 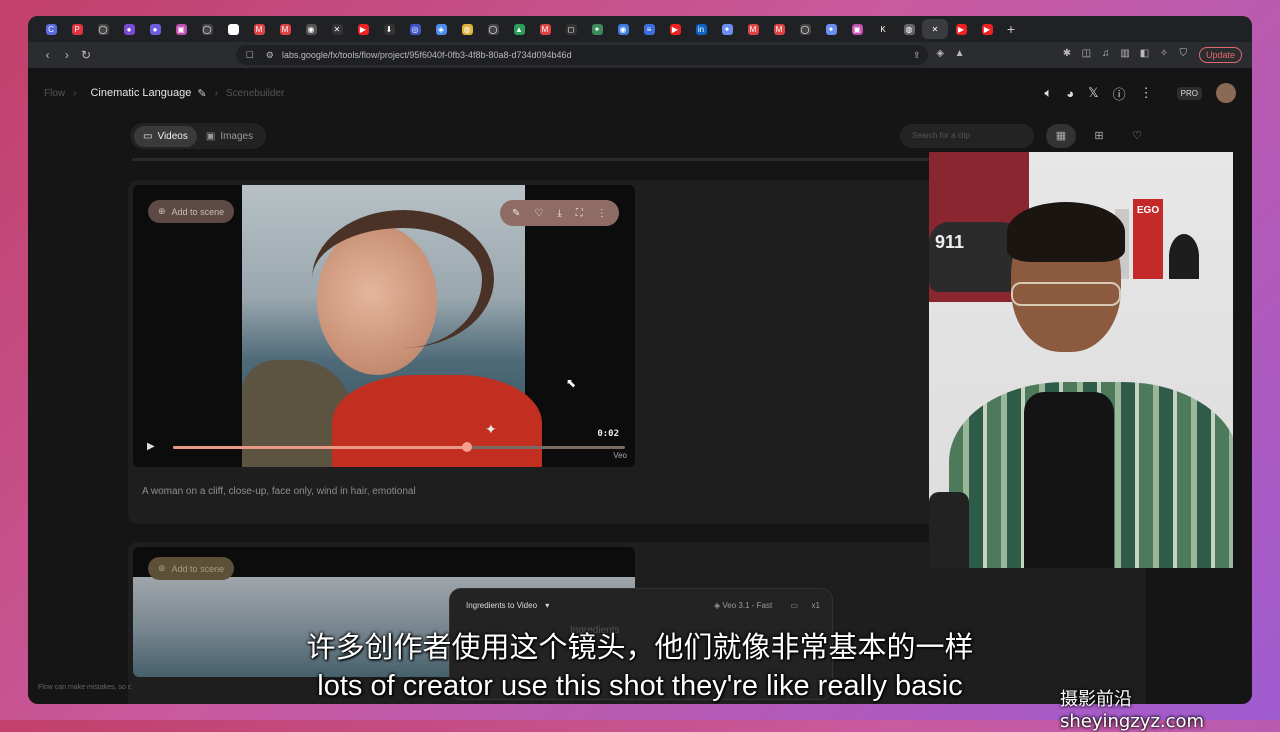 I want to click on grid-small-icon: ⊞, so click(x=1099, y=136).